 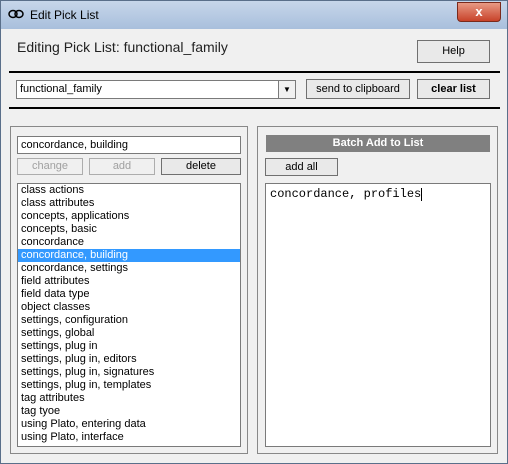 What do you see at coordinates (129, 294) in the screenshot?
I see `list-item: field data type` at bounding box center [129, 294].